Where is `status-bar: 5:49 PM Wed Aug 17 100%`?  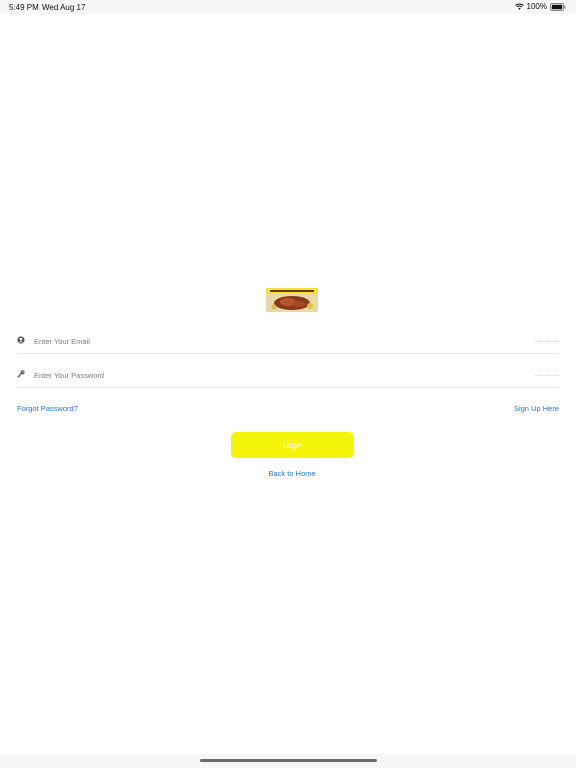
status-bar: 5:49 PM Wed Aug 17 100% is located at coordinates (288, 7).